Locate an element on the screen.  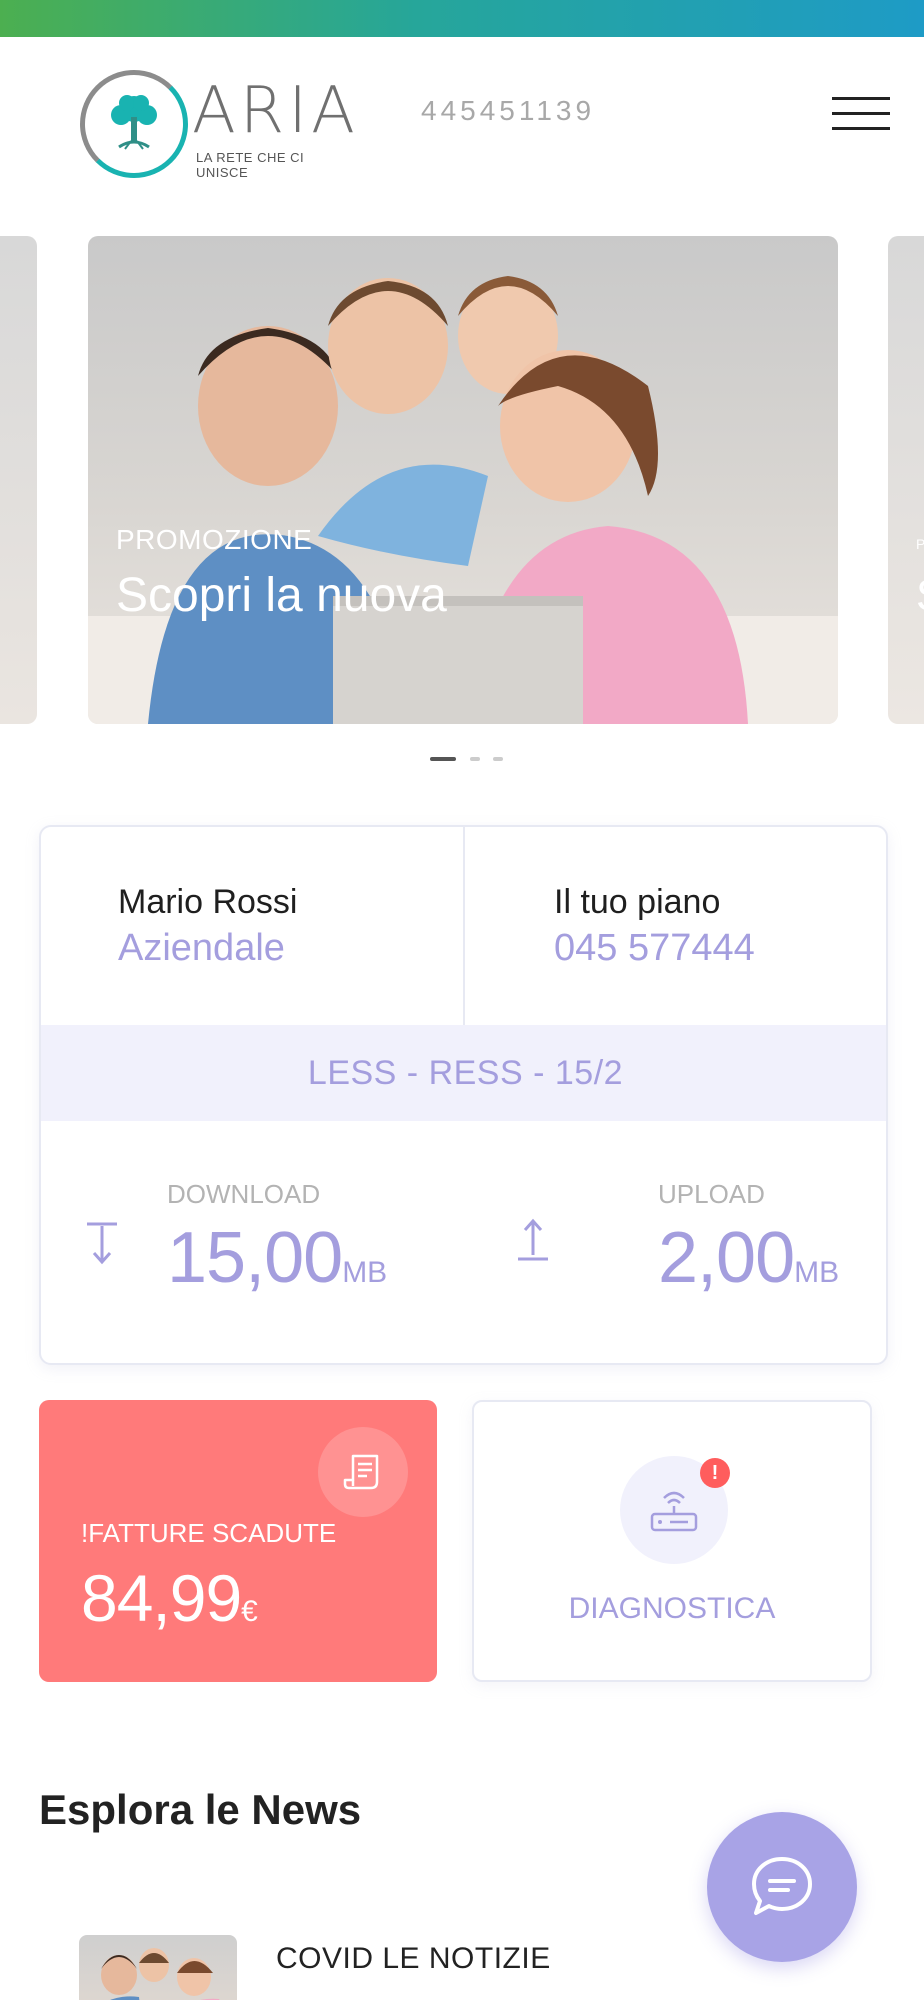
chat-button is located at coordinates (782, 1887).